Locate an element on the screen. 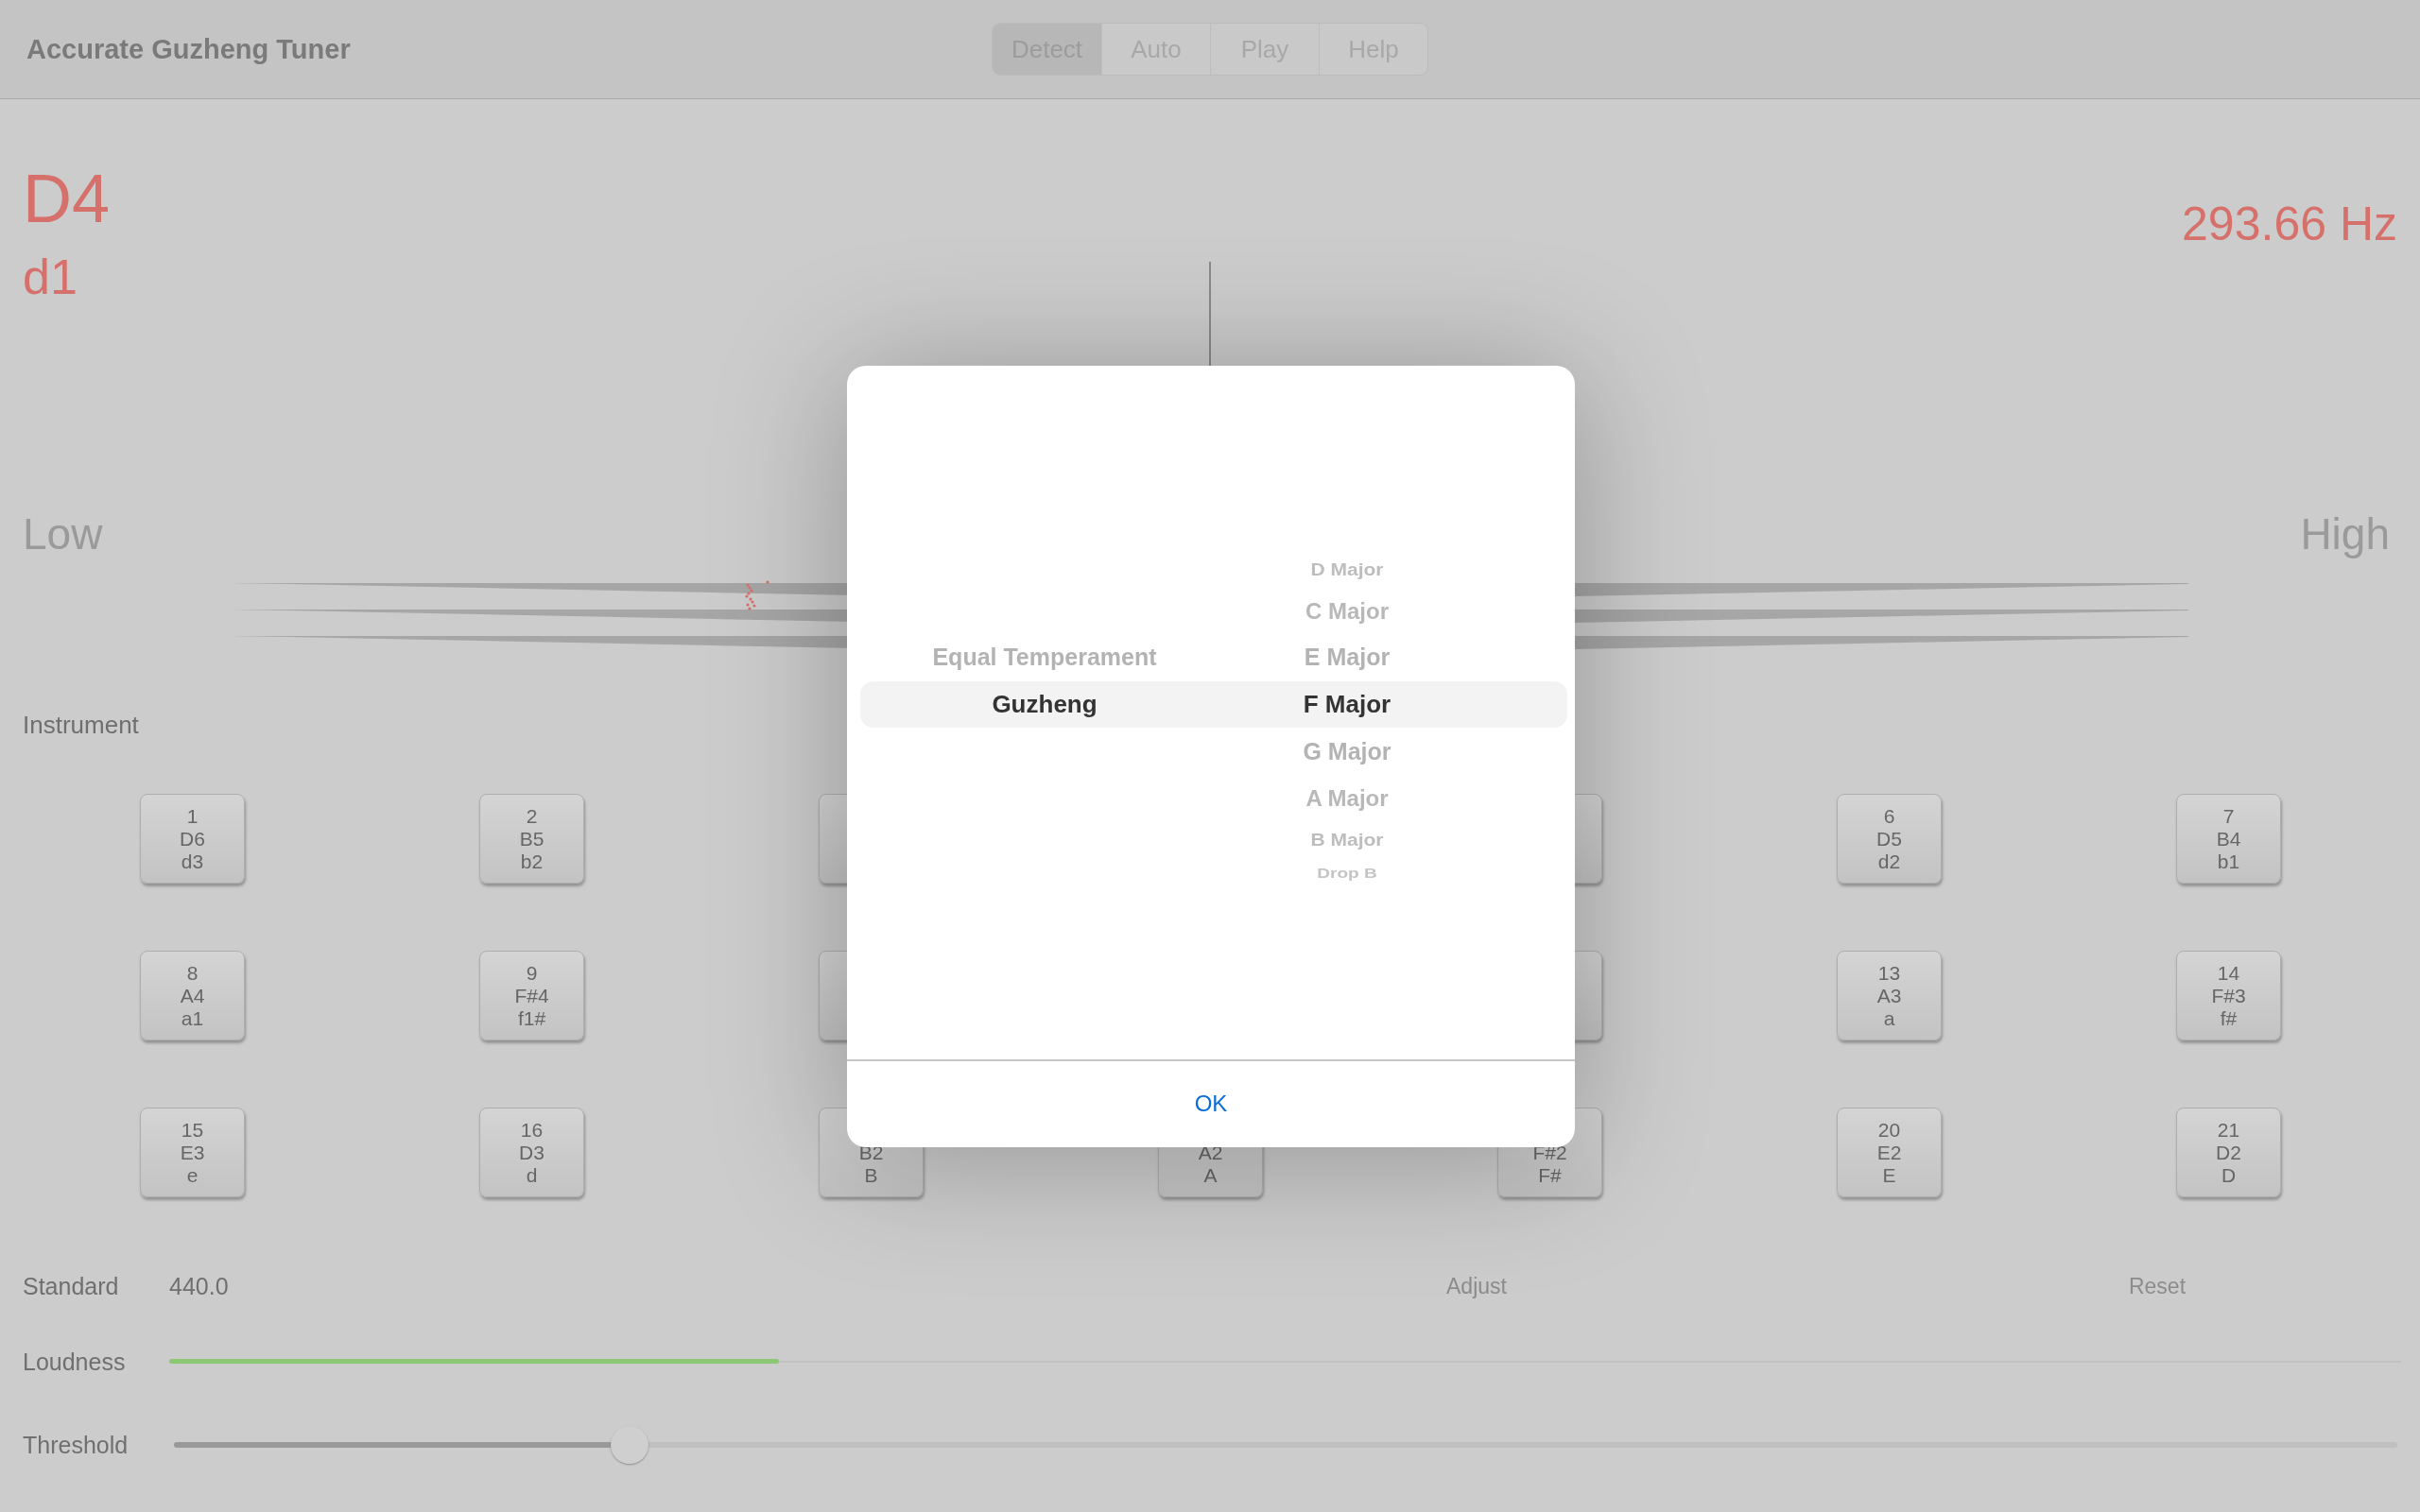 The height and width of the screenshot is (1512, 2420). picker-option: Equal Temperament is located at coordinates (1044, 657).